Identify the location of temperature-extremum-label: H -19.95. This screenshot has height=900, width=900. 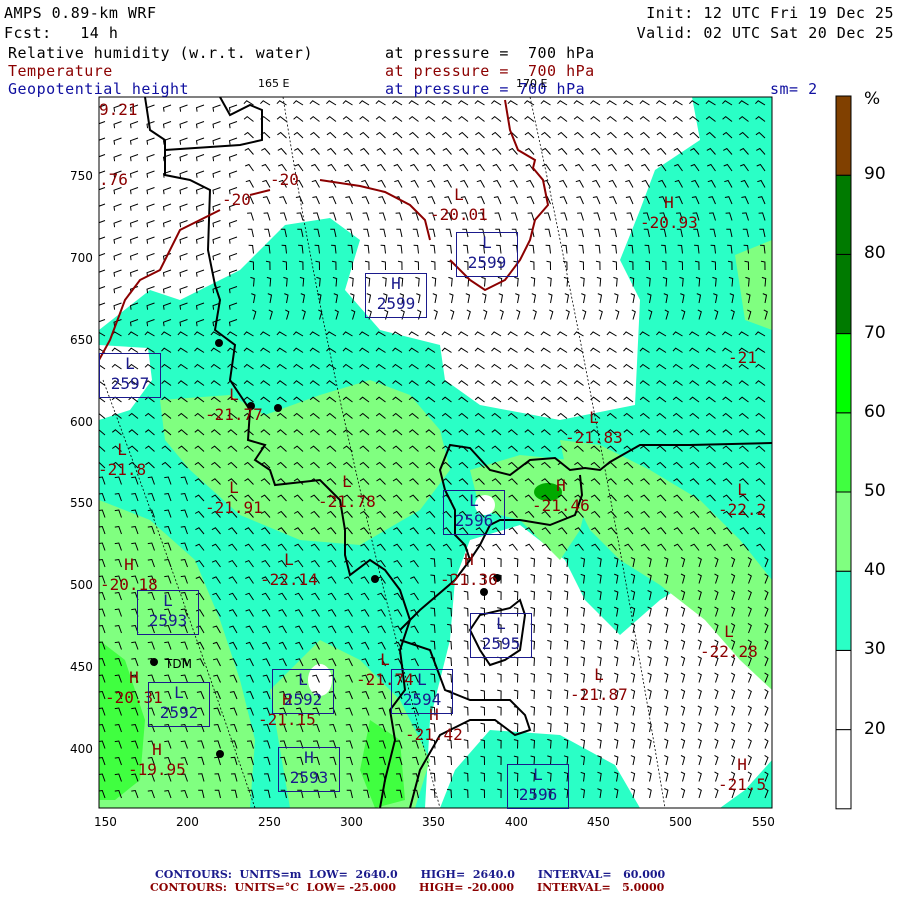
(157, 760).